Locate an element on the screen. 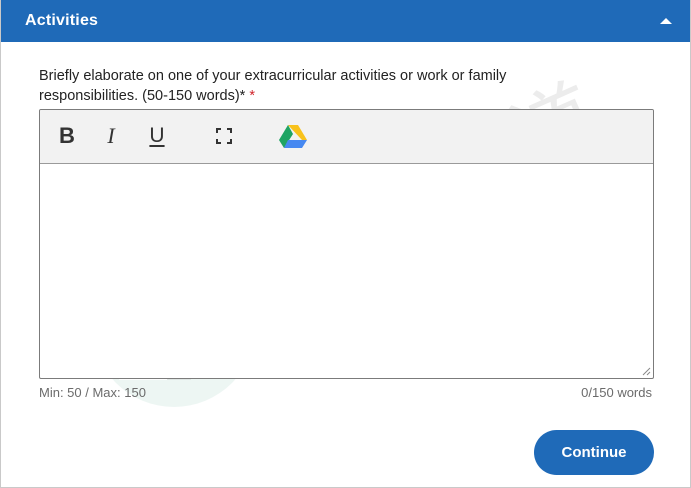 The image size is (691, 488). bold-button: B is located at coordinates (67, 136).